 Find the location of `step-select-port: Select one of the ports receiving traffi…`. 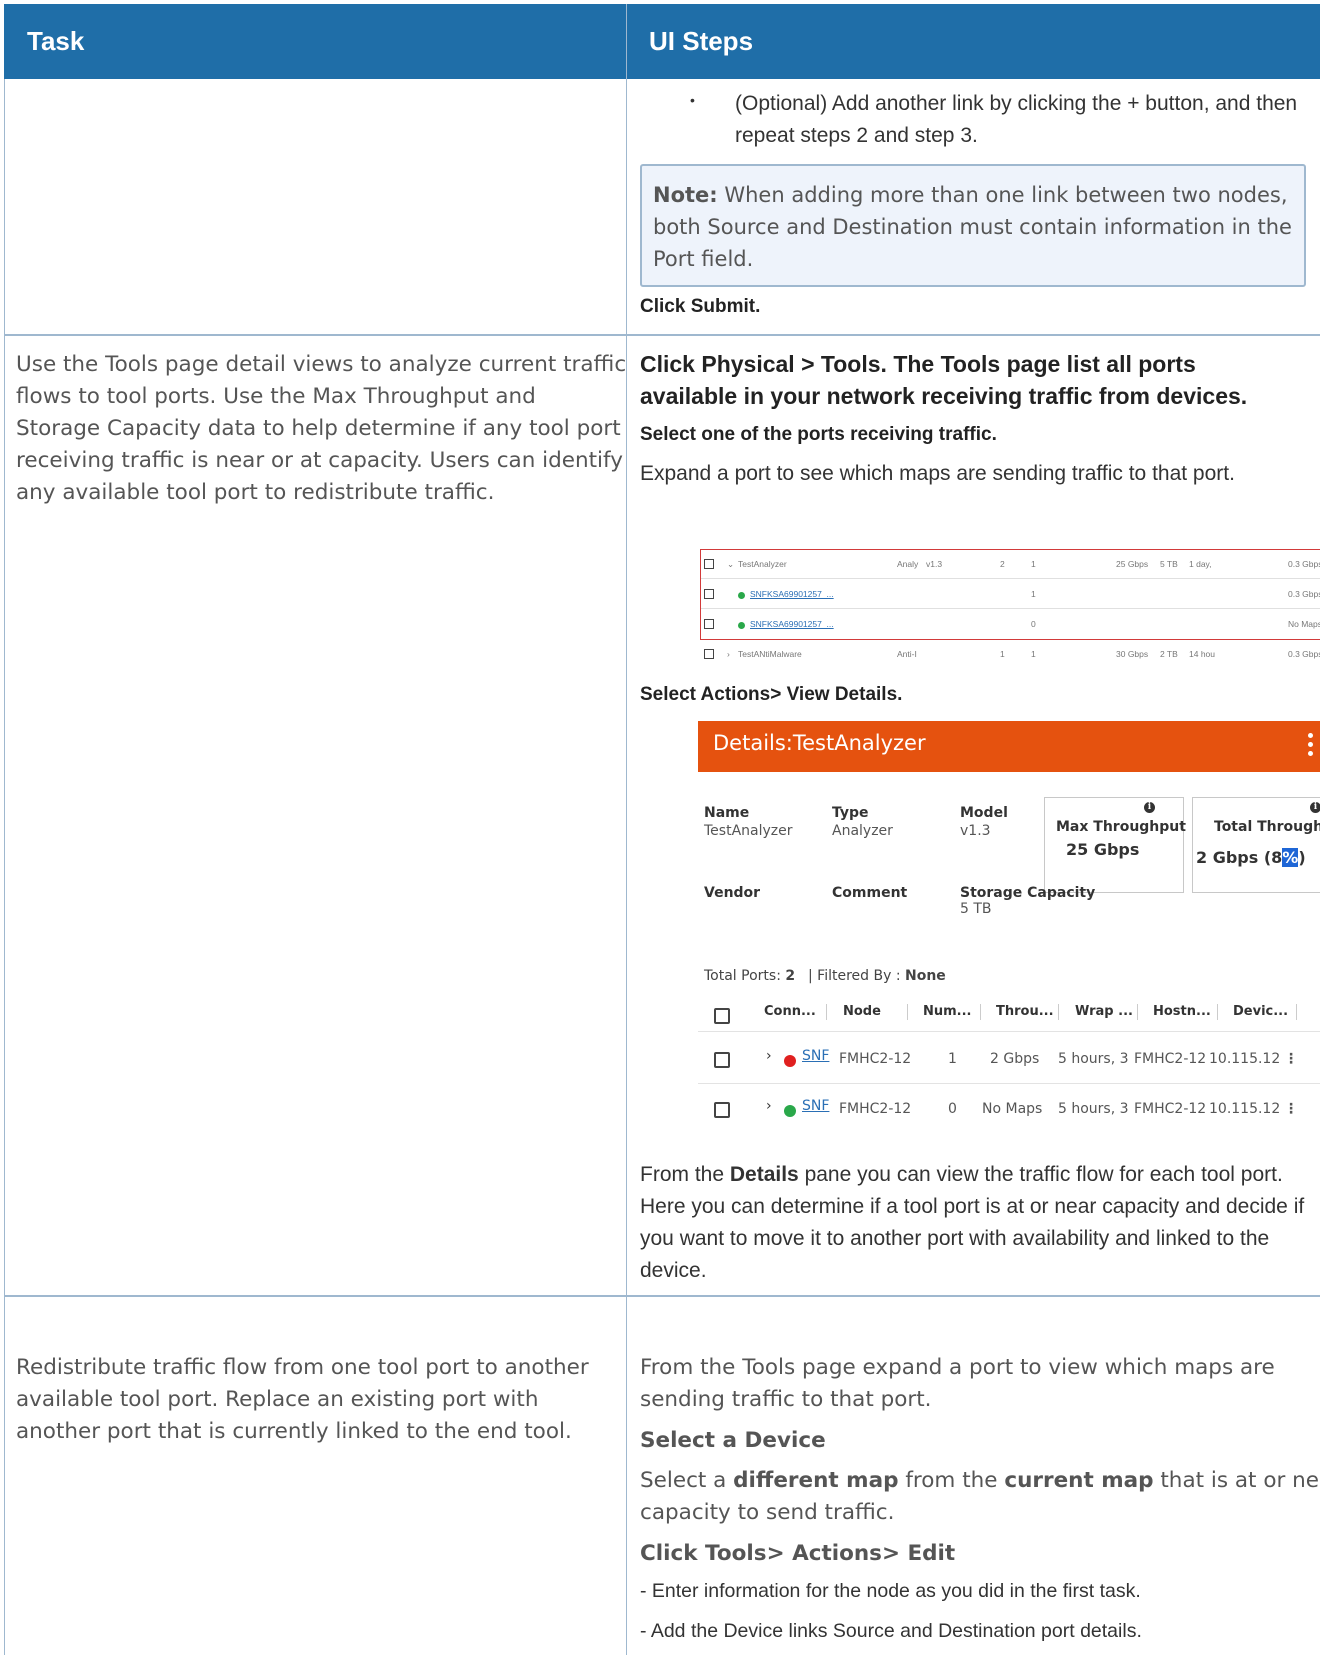

step-select-port: Select one of the ports receiving traffi… is located at coordinates (818, 434).